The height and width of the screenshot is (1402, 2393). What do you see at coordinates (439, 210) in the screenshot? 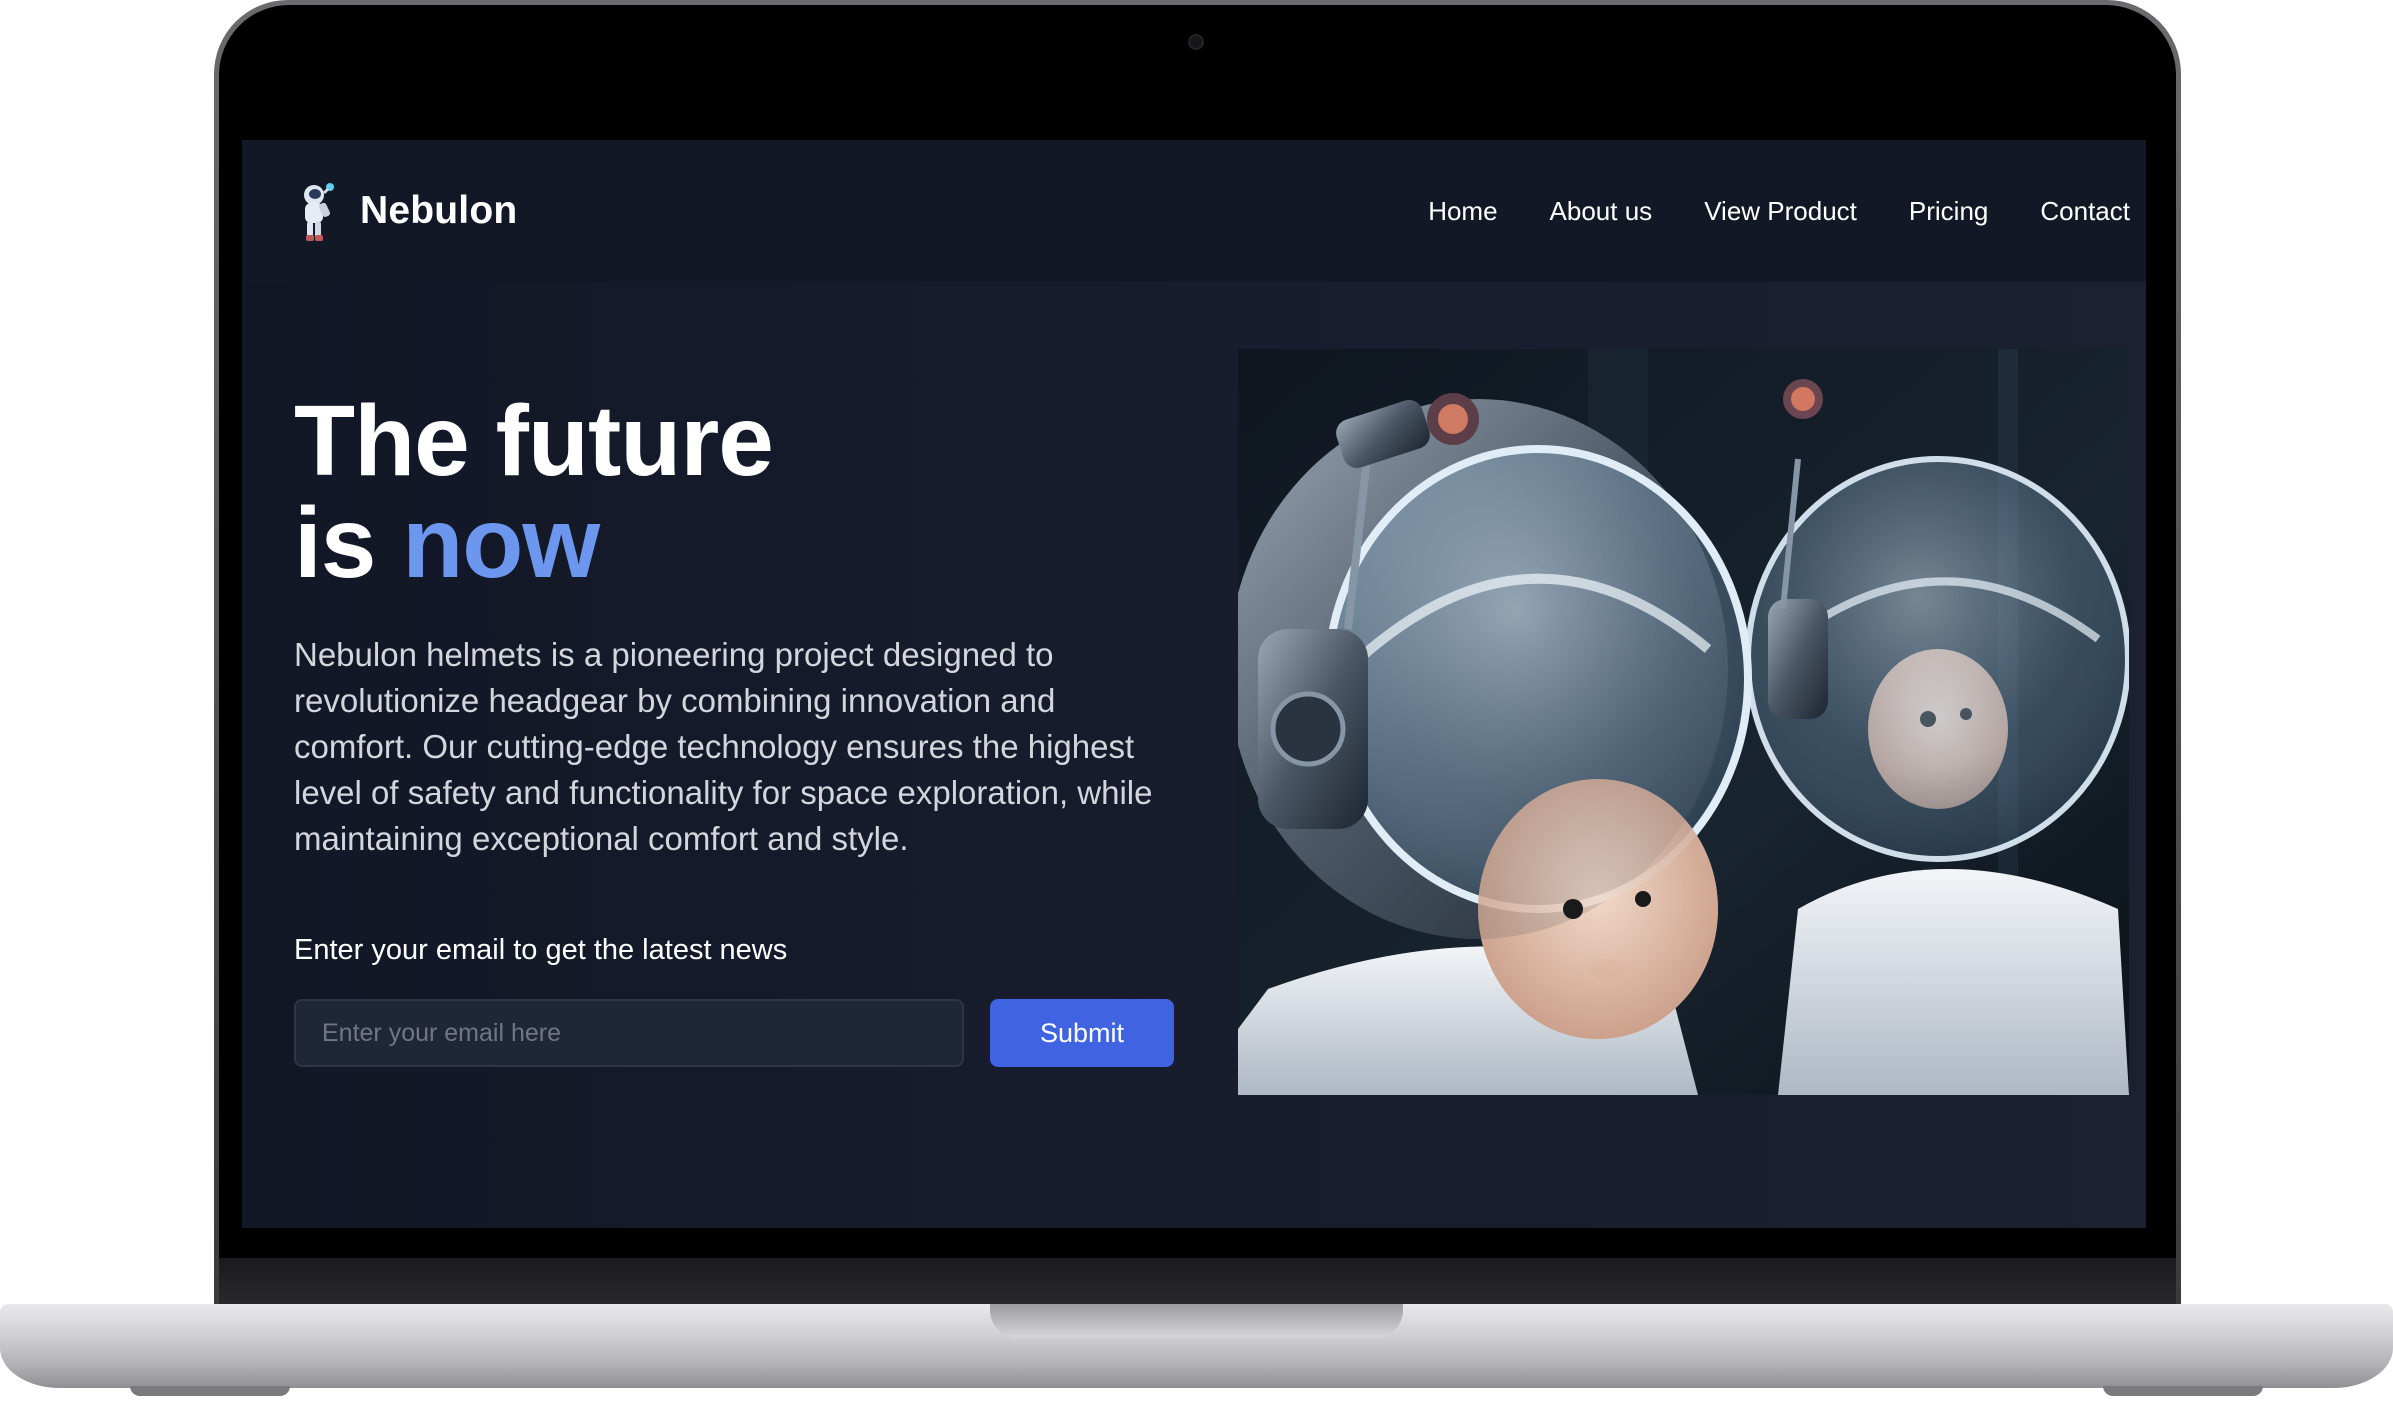
I see `brand-name: Nebulon` at bounding box center [439, 210].